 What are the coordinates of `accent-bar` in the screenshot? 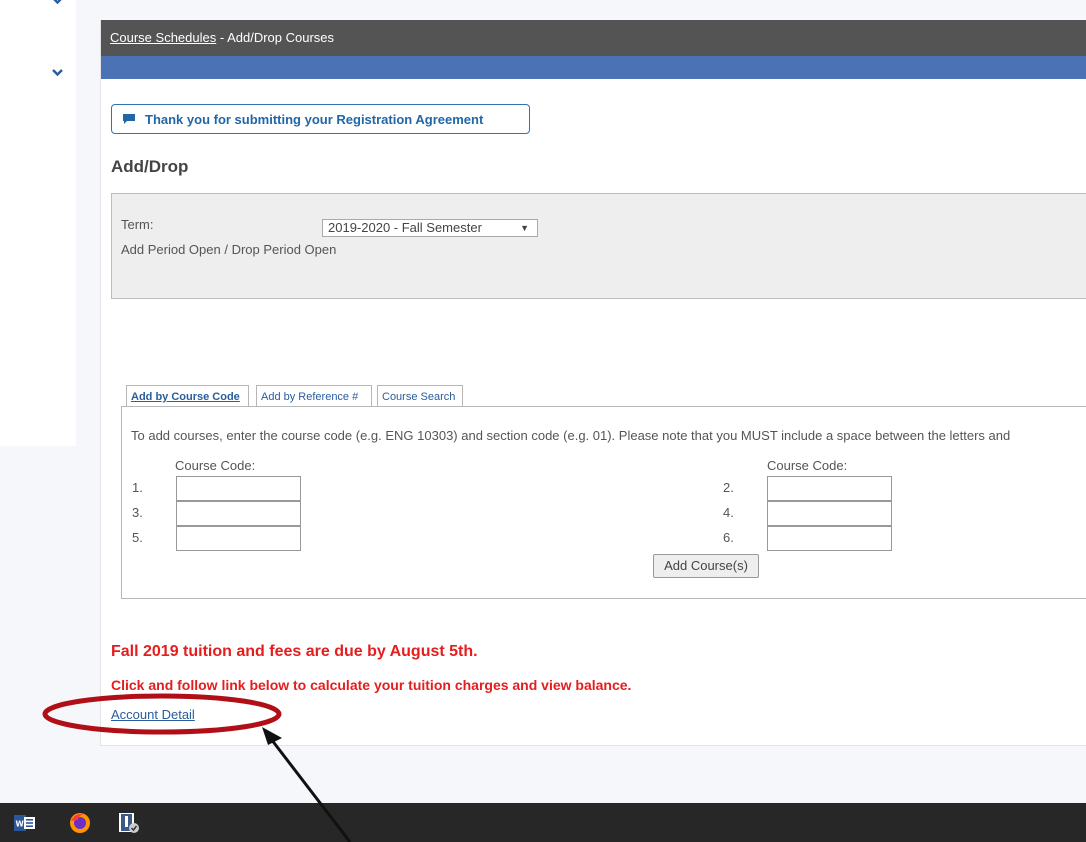 It's located at (593, 67).